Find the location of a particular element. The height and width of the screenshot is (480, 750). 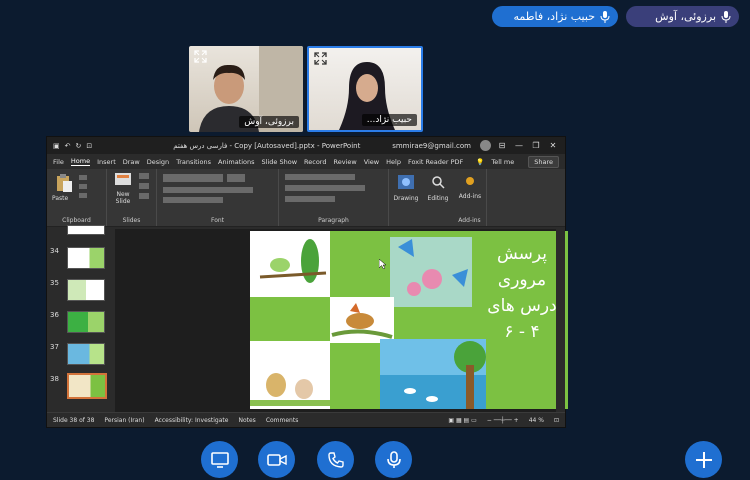

alignment-buttons is located at coordinates (325, 188).